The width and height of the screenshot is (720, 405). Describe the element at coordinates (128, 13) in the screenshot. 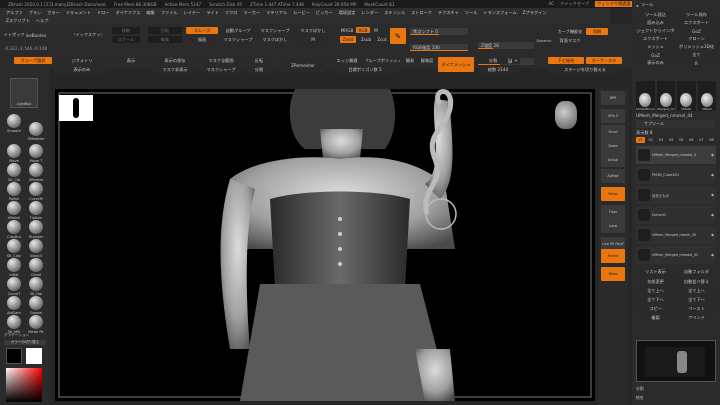

I see `menu-item-5: ダイナミクス` at that location.